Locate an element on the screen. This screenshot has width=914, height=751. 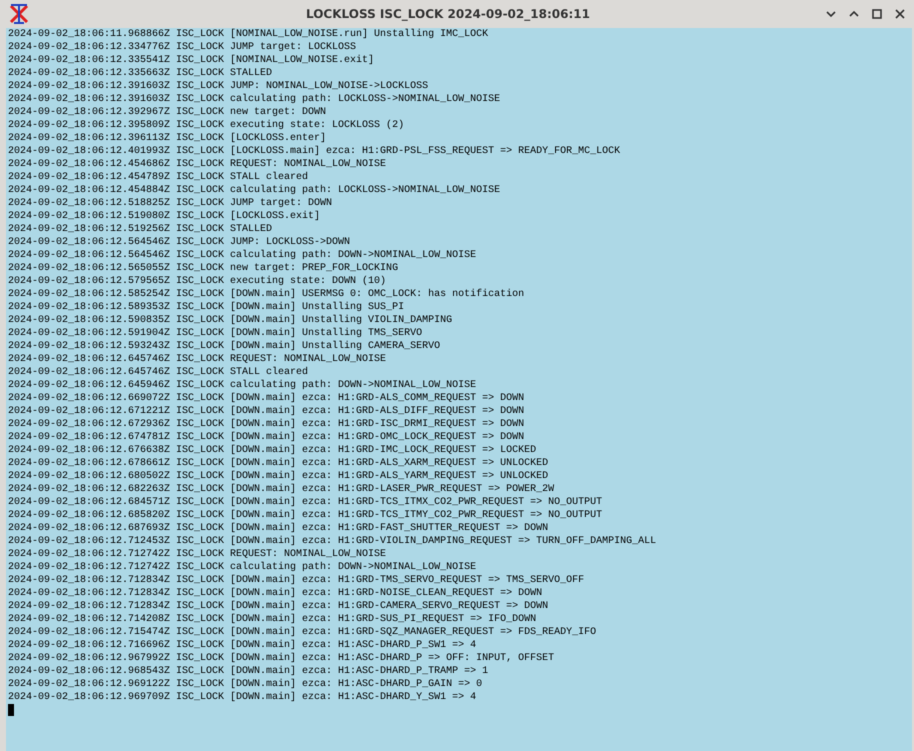
log-line: 2024-09-02_18:06:12.564546Z ISC_LOCK calculating path: DOWN->NOMINAL_LOW_NOISE is located at coordinates (243, 255).